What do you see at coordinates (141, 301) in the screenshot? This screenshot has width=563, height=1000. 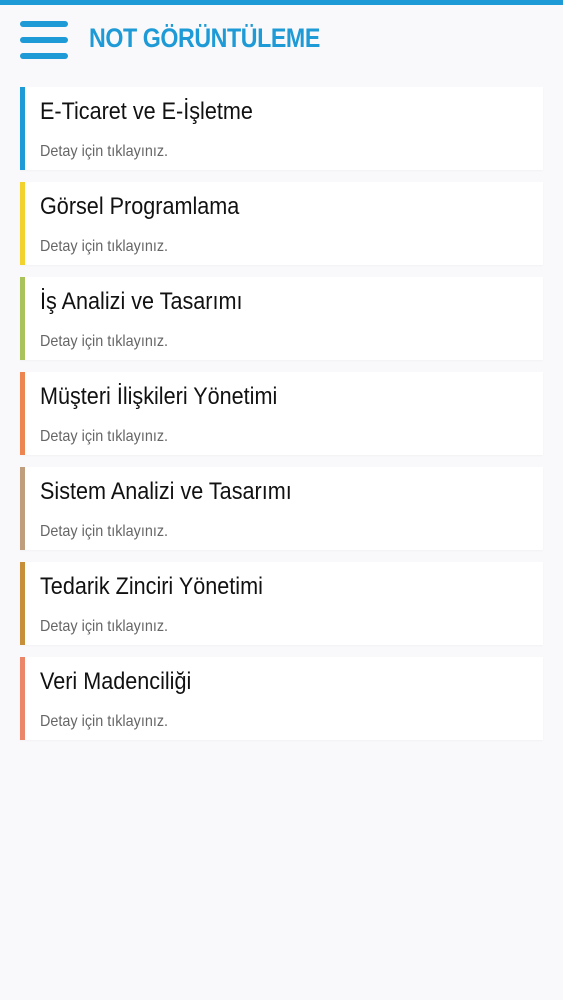 I see `course-title: İş Analizi ve Tasarımı` at bounding box center [141, 301].